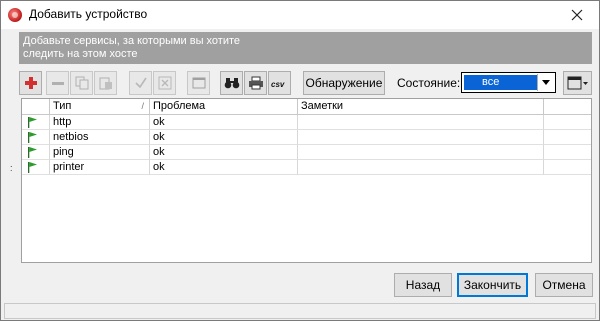  What do you see at coordinates (224, 107) in the screenshot?
I see `column-header-problem: Проблема` at bounding box center [224, 107].